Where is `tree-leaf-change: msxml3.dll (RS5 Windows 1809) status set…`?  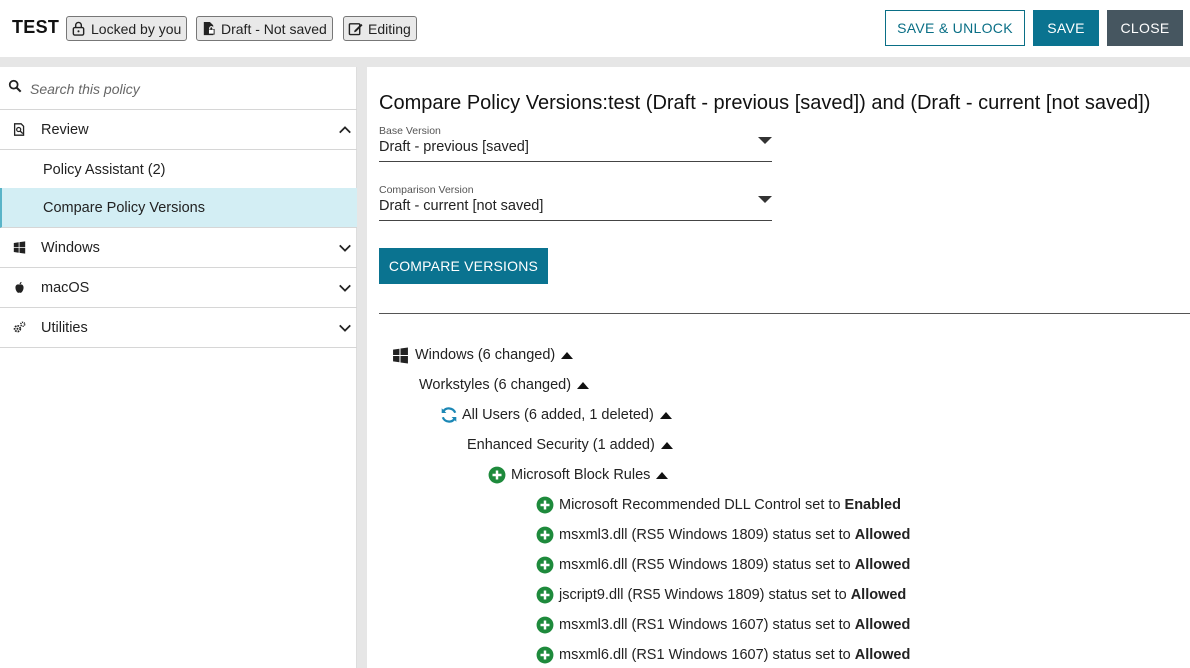 tree-leaf-change: msxml3.dll (RS5 Windows 1809) status set… is located at coordinates (723, 535).